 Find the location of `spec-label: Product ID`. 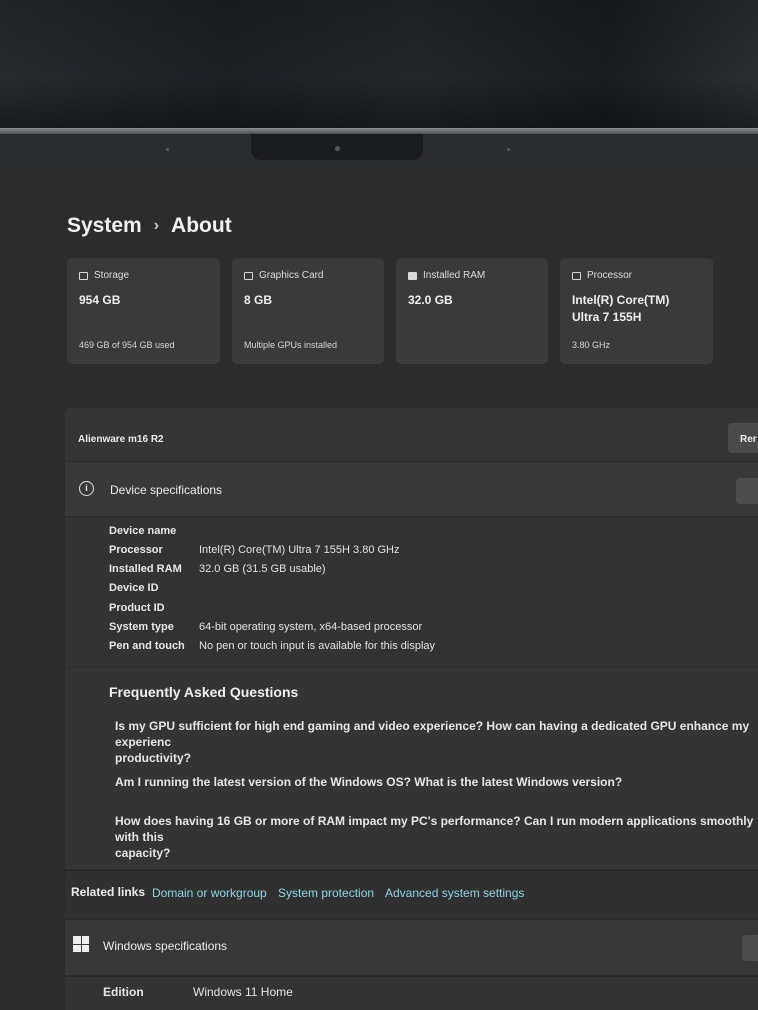

spec-label: Product ID is located at coordinates (137, 608).